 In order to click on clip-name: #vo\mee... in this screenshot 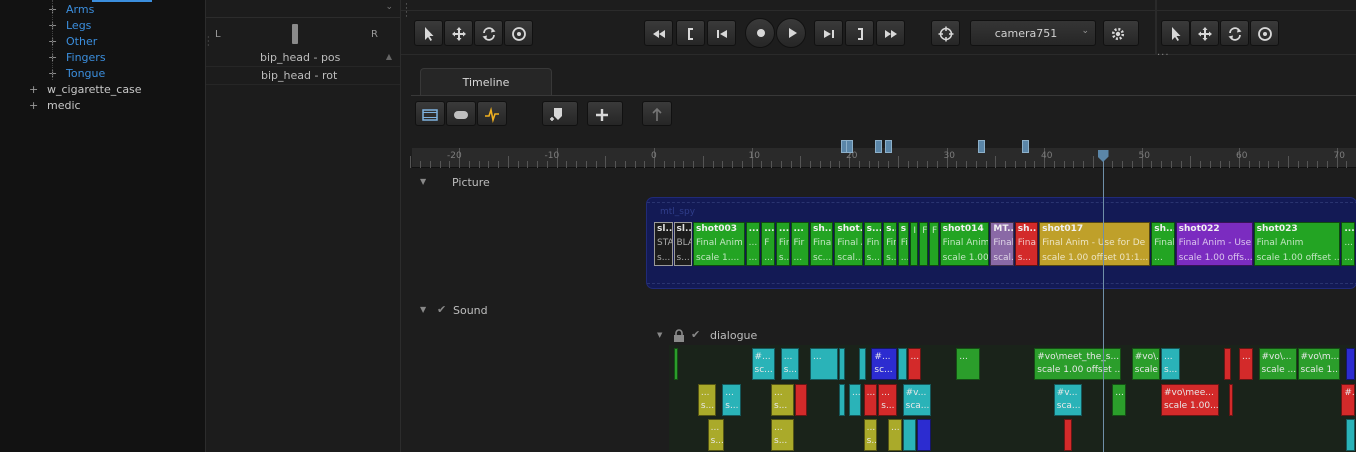, I will do `click(1189, 393)`.